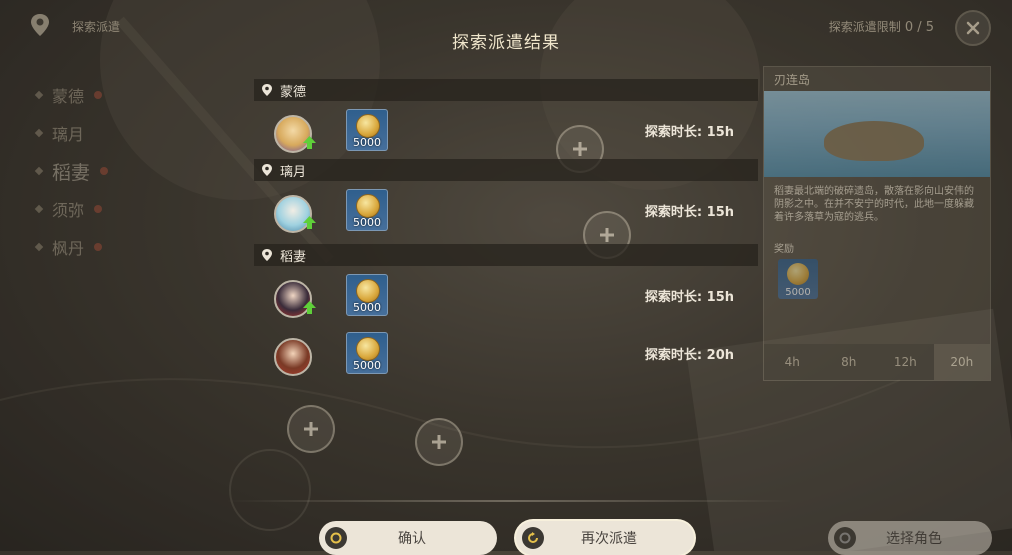  I want to click on region-name: 稻妻, so click(293, 257).